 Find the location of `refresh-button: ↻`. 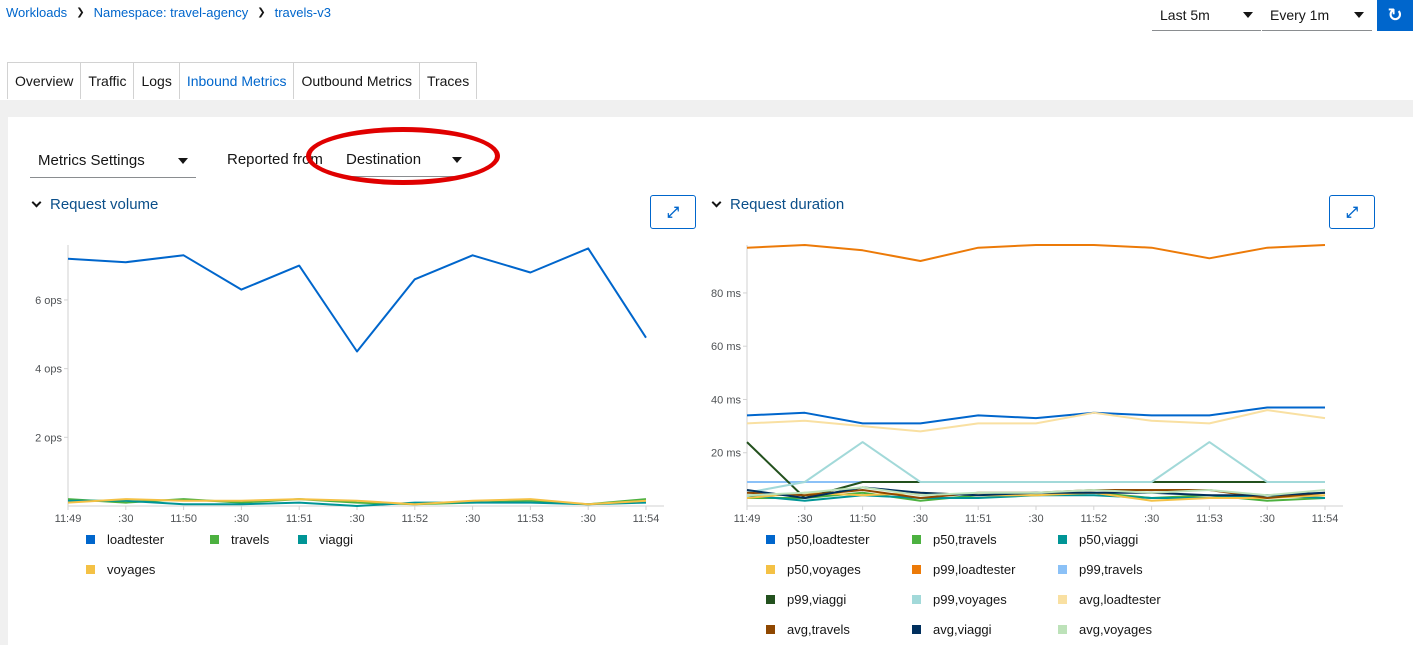

refresh-button: ↻ is located at coordinates (1395, 15).